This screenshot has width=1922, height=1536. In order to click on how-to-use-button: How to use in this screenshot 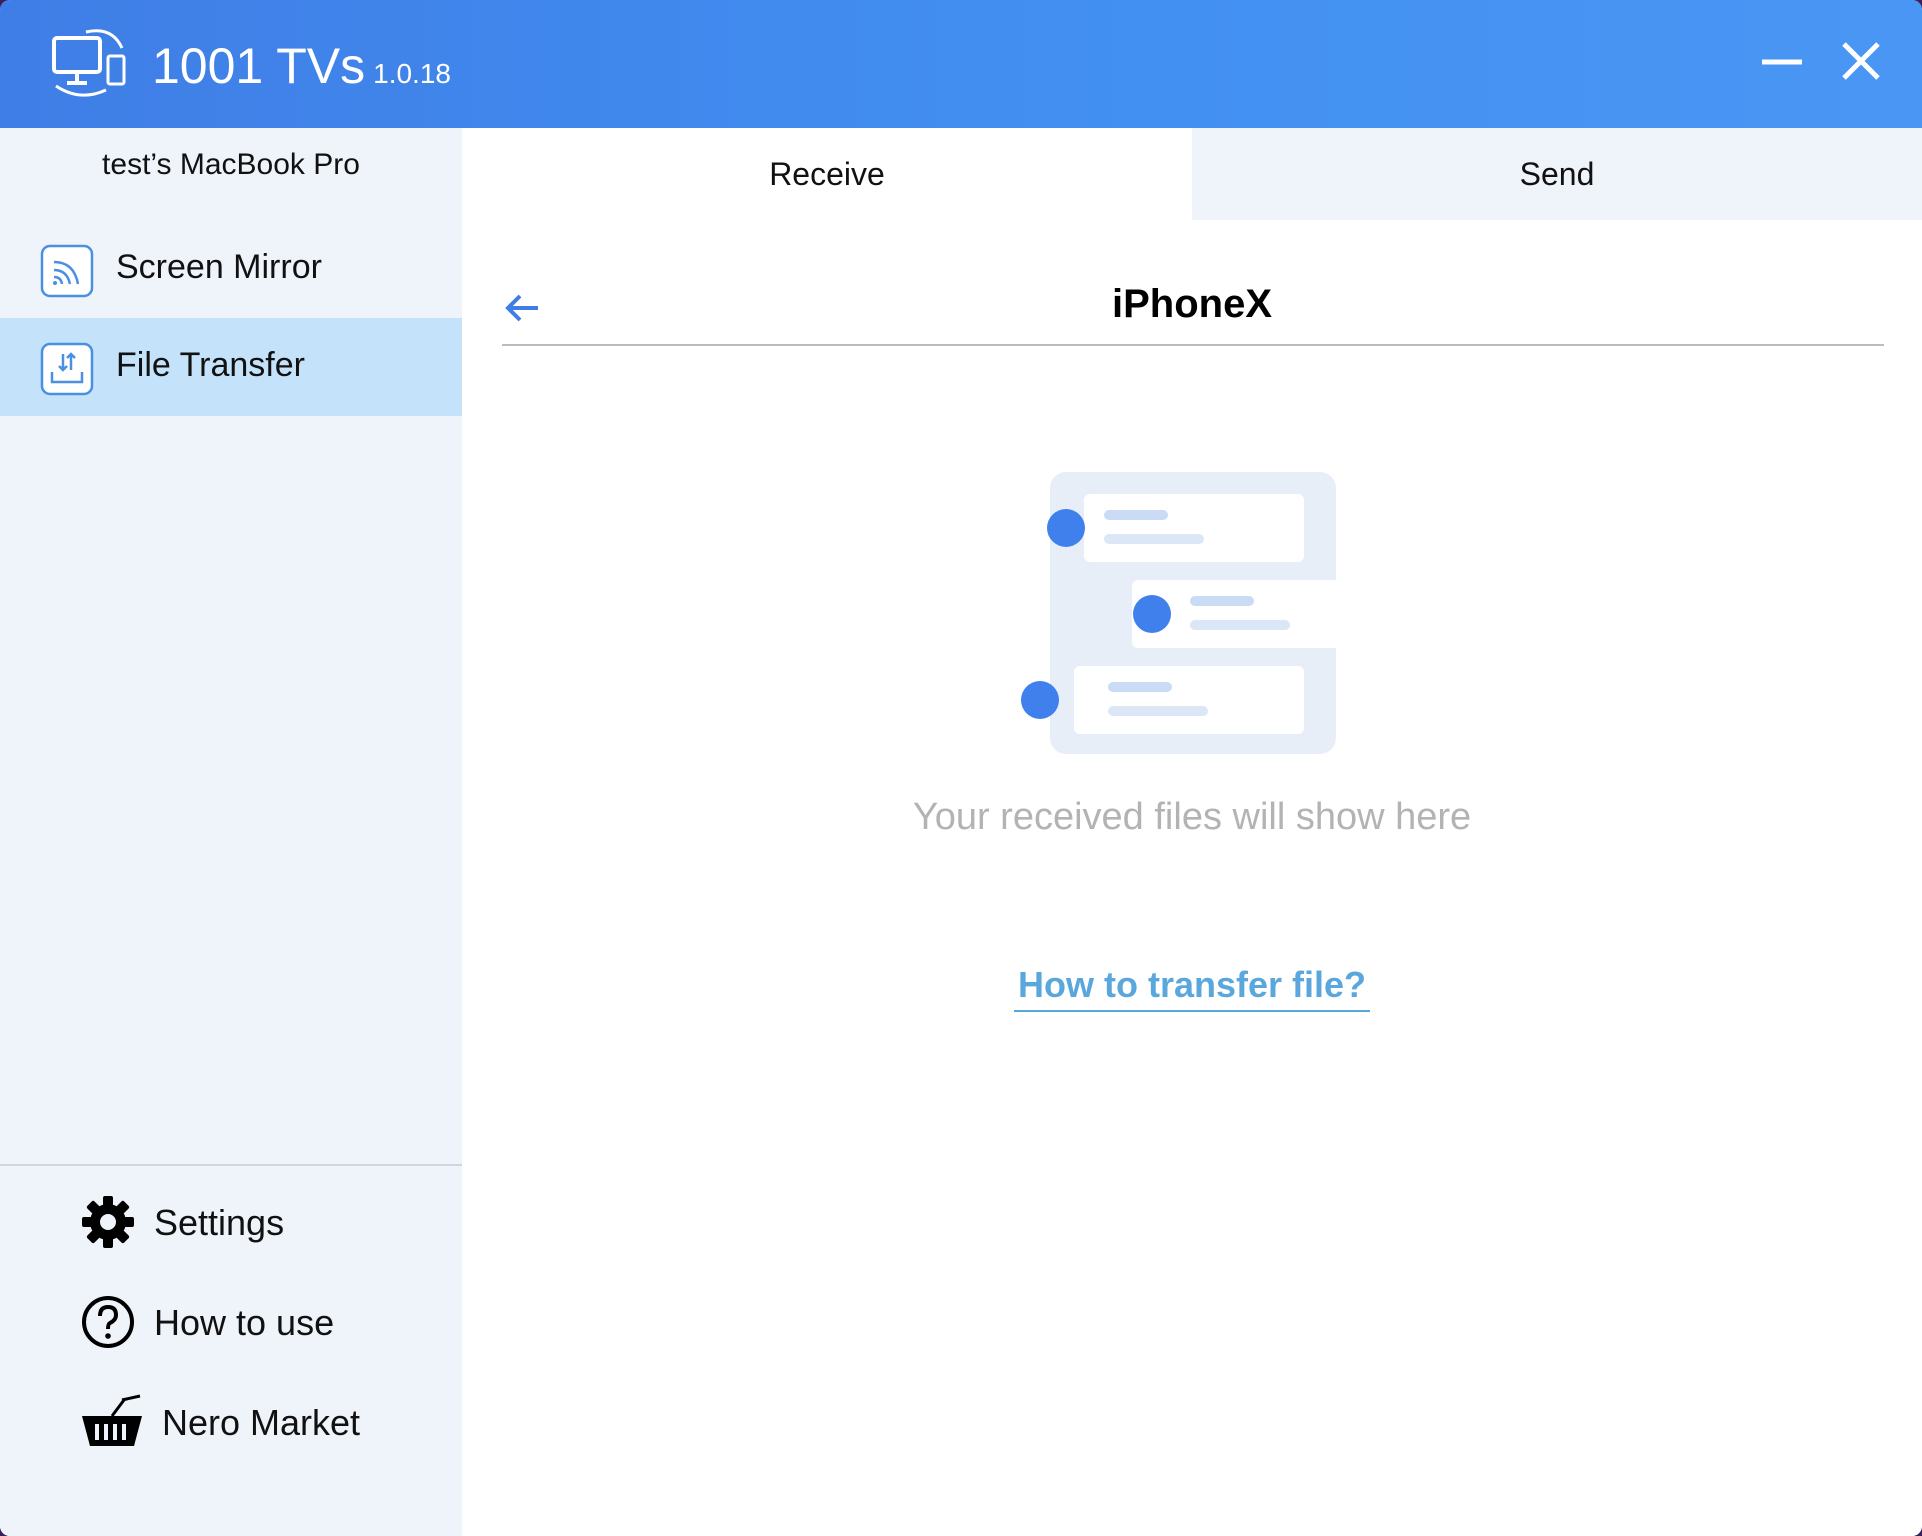, I will do `click(250, 1322)`.